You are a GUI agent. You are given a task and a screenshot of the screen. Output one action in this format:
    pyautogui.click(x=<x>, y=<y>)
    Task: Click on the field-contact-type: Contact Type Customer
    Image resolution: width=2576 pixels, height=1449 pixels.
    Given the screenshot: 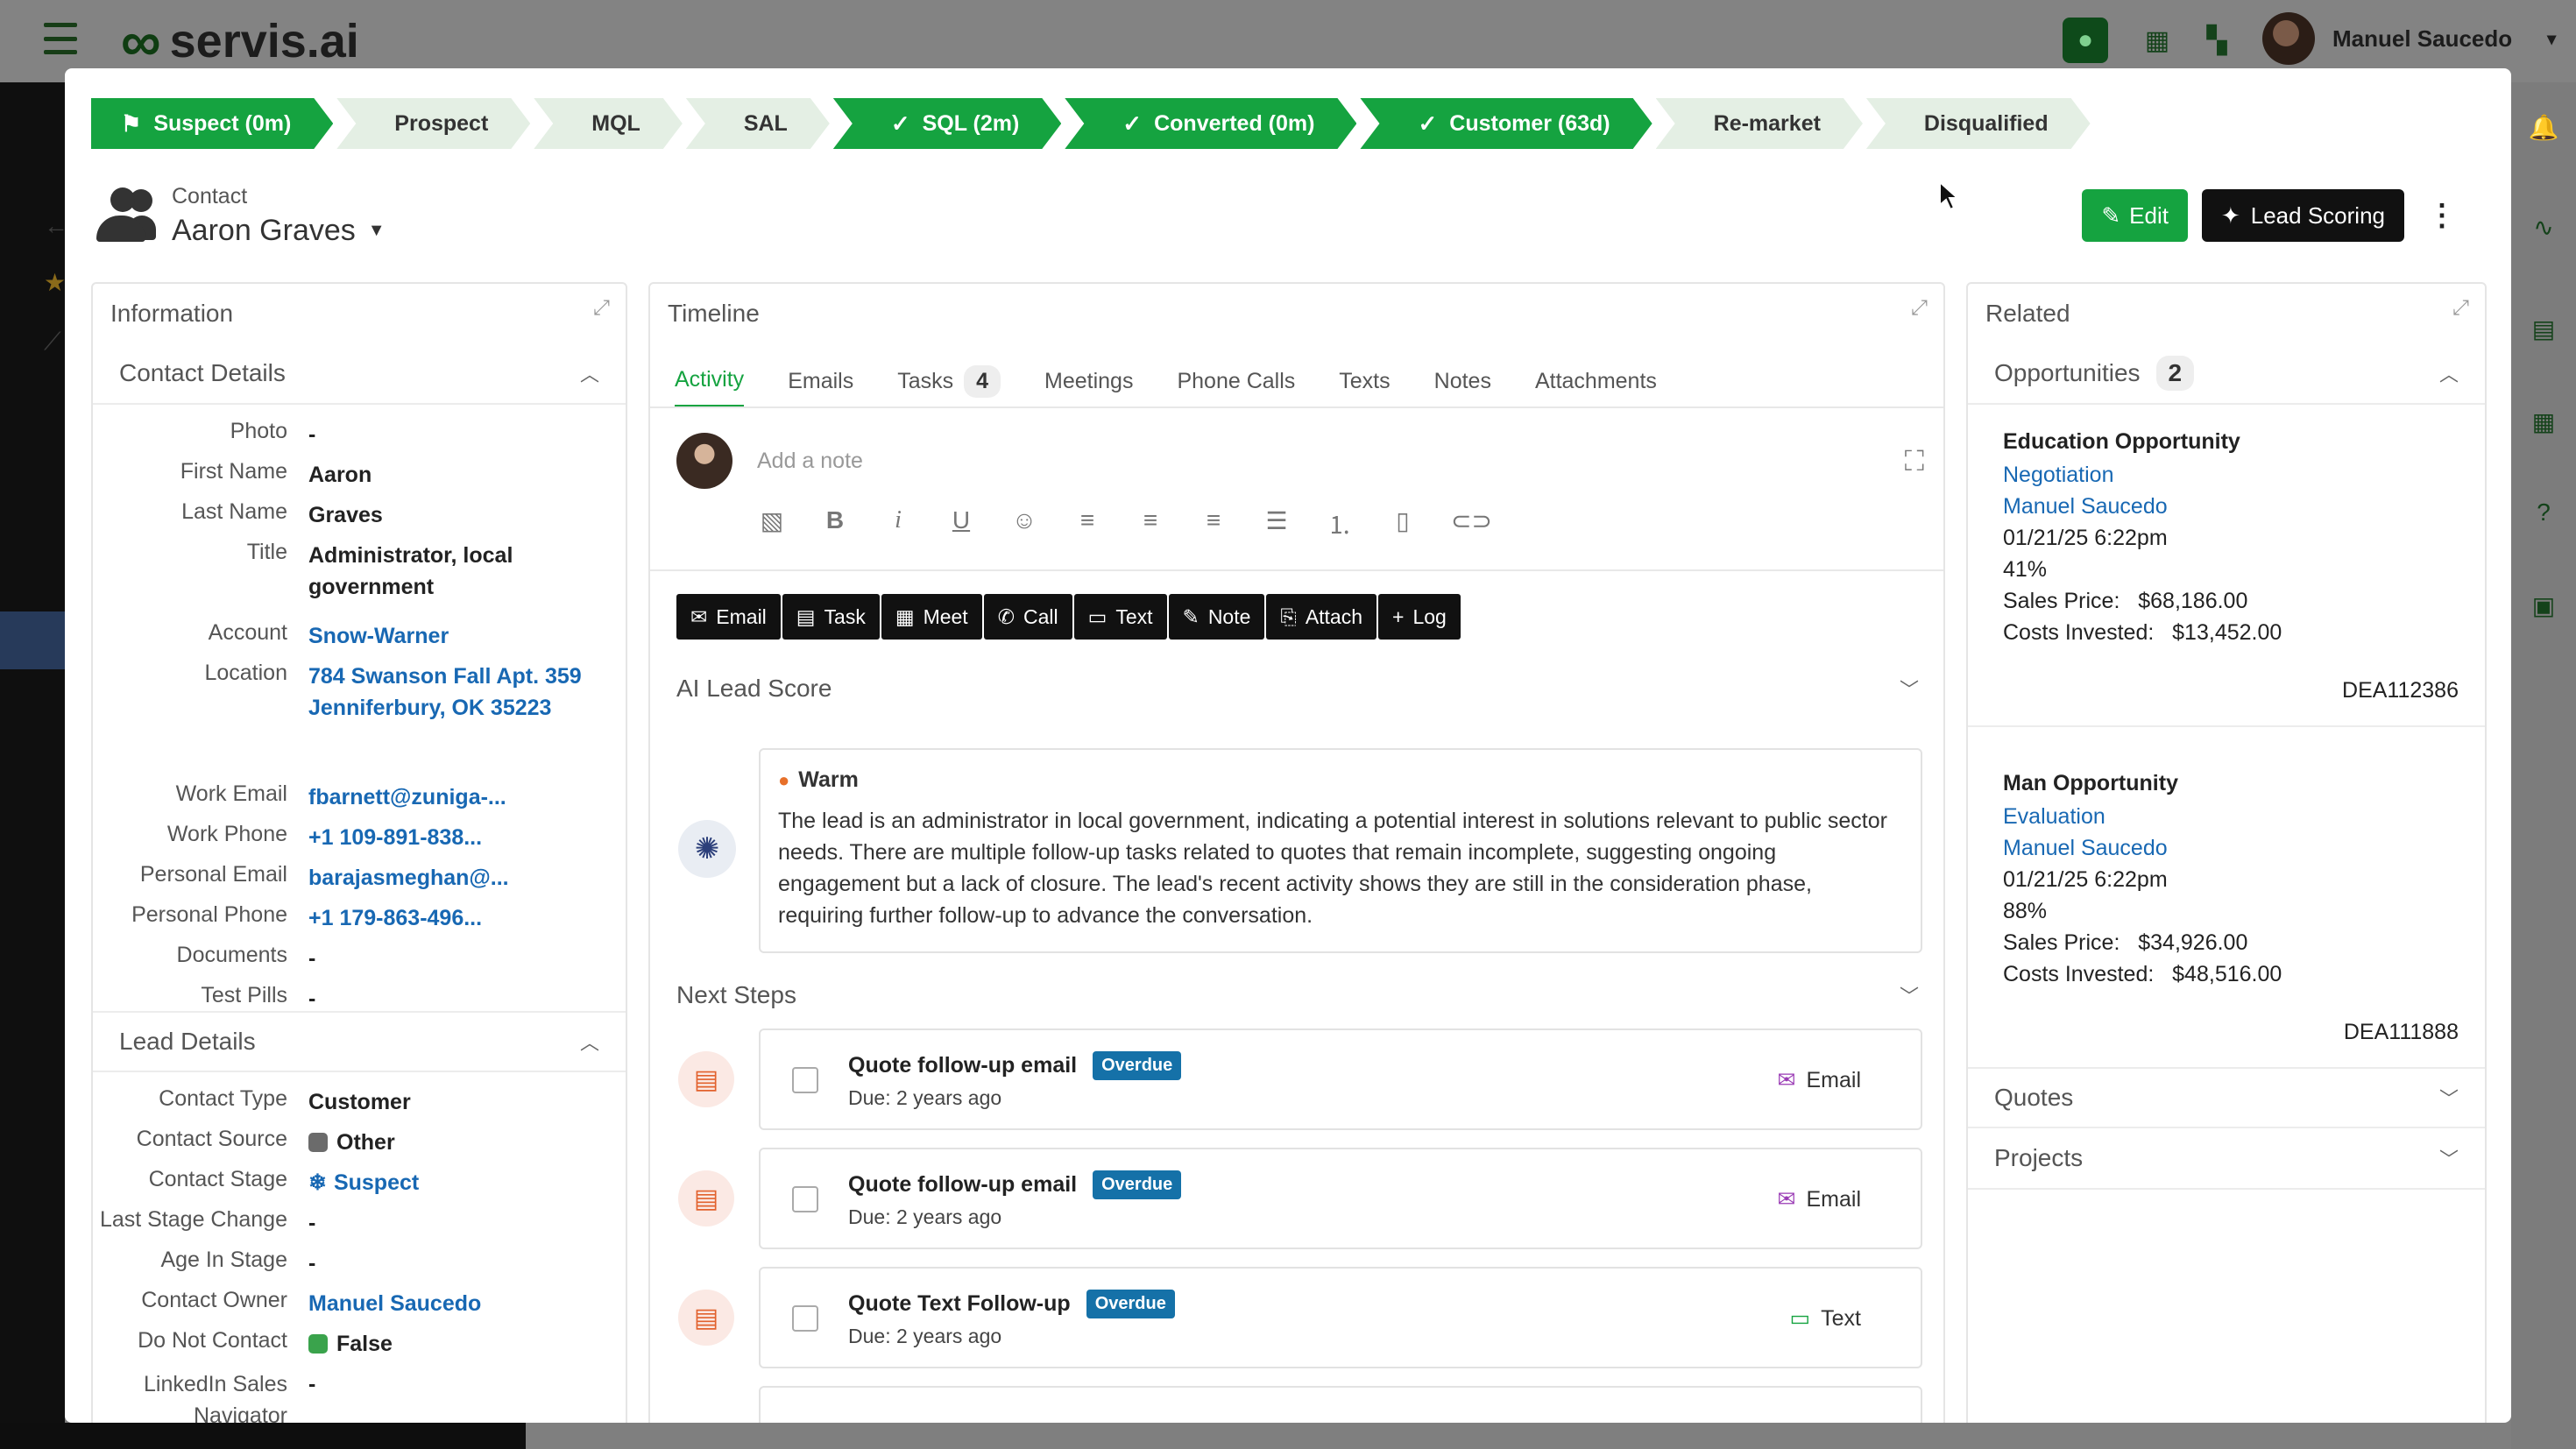 What is the action you would take?
    pyautogui.click(x=285, y=1100)
    